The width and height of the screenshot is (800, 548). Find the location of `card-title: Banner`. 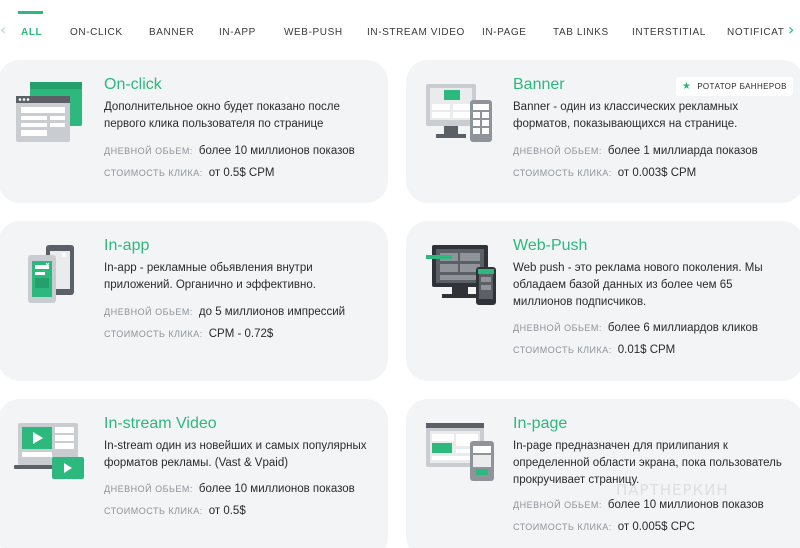

card-title: Banner is located at coordinates (539, 84).